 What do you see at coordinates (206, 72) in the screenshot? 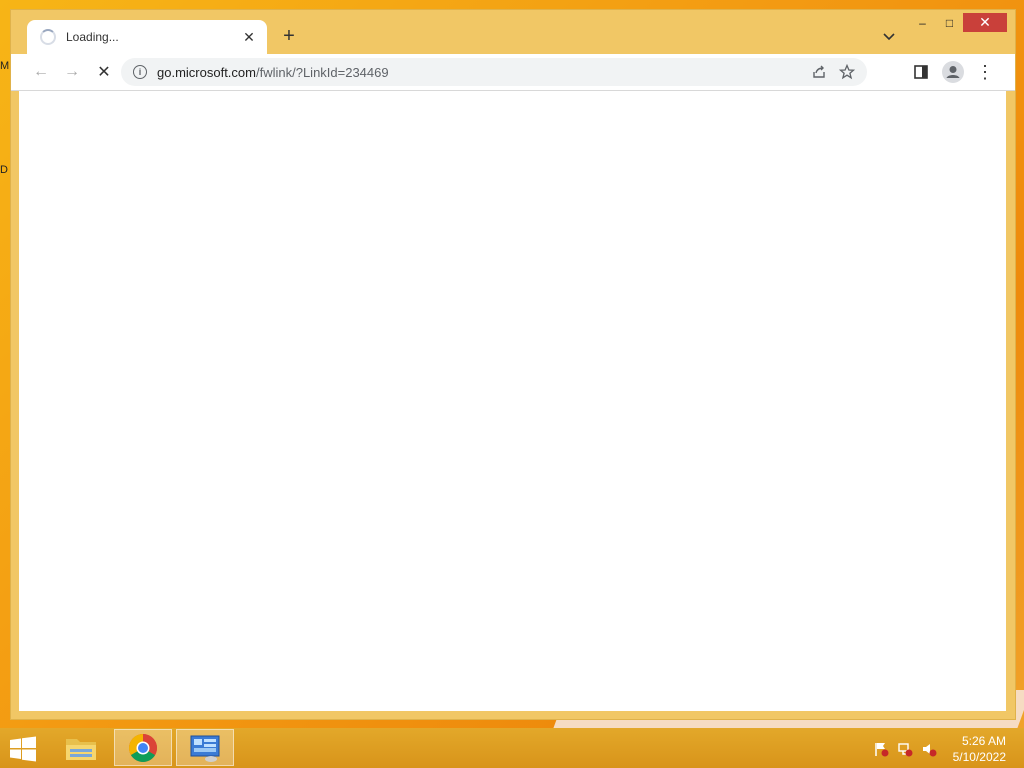
I see `url-host: go.microsoft.com` at bounding box center [206, 72].